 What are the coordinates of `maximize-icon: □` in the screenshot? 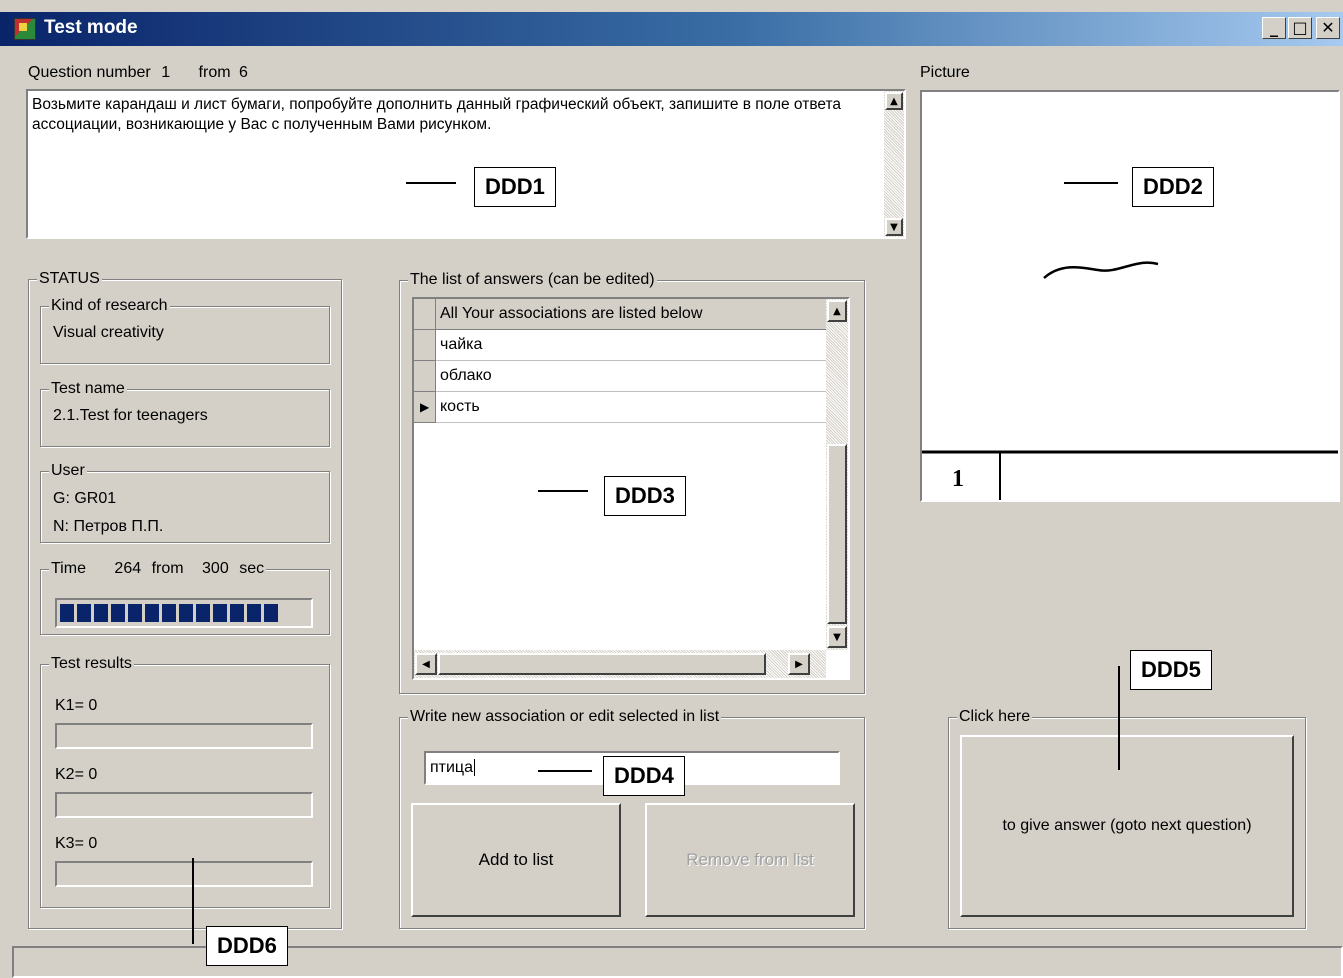 It's located at (1300, 28).